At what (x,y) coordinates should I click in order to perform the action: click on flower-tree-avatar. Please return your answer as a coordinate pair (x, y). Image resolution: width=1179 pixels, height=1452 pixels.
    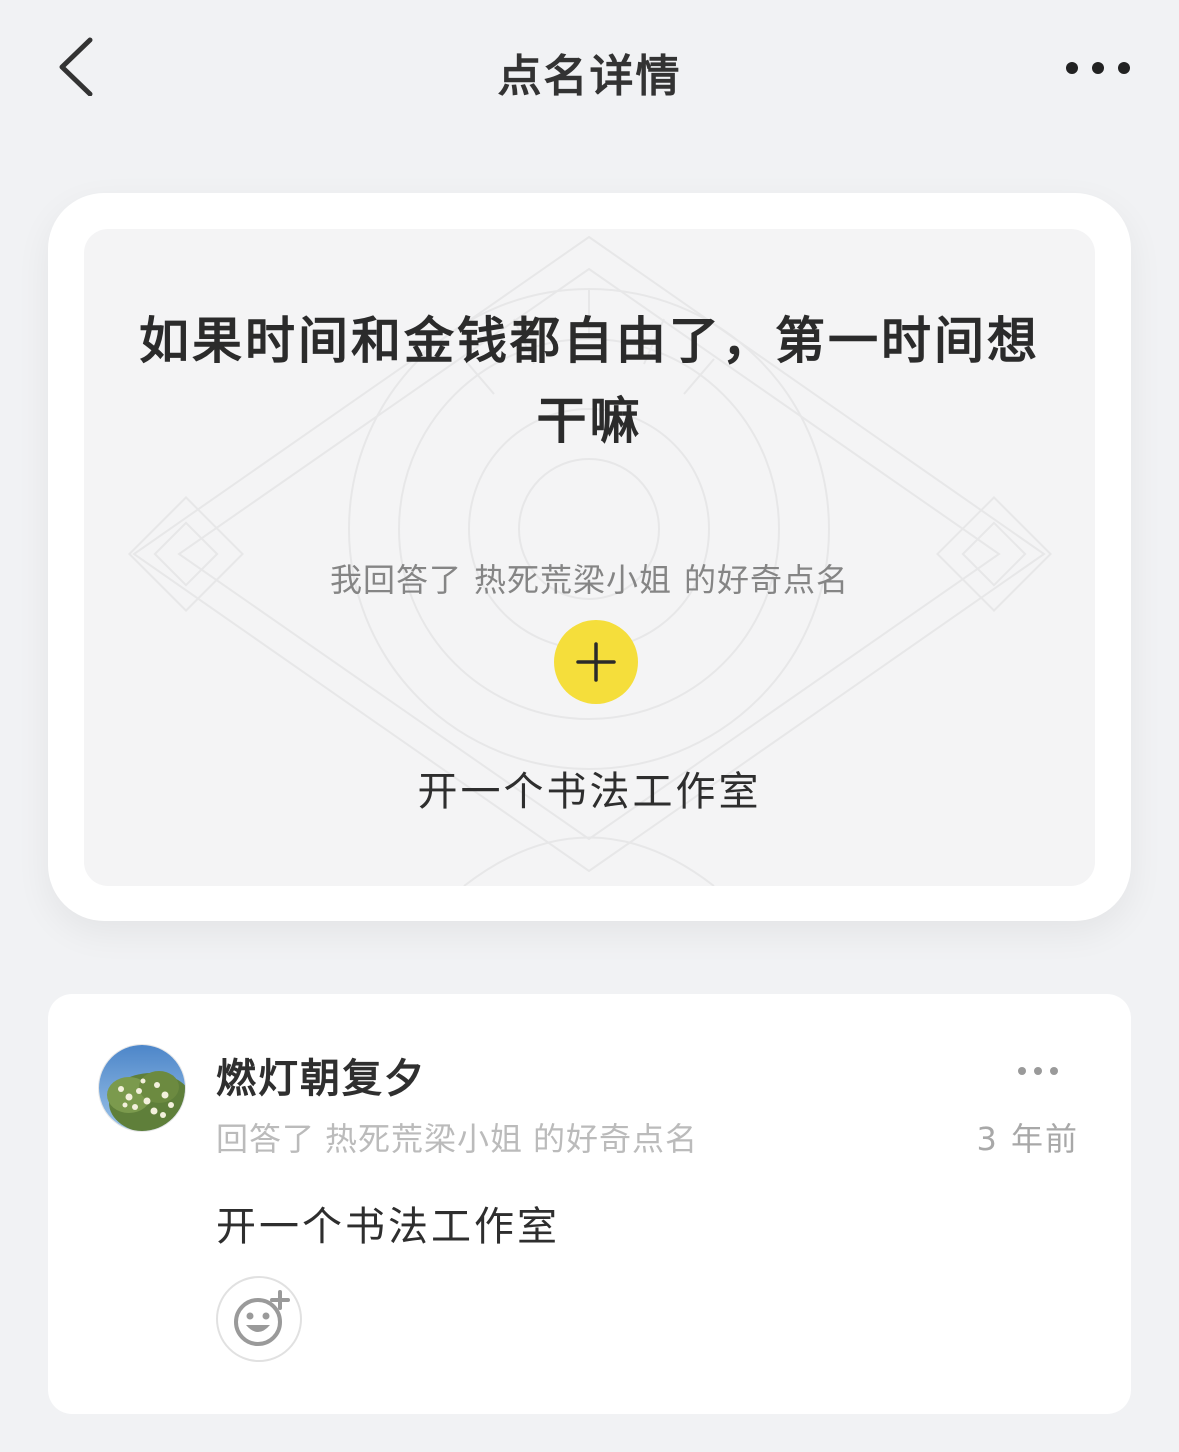
    Looking at the image, I should click on (142, 1088).